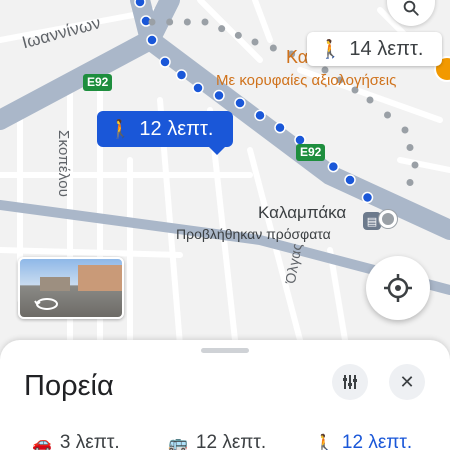 This screenshot has width=450, height=450. What do you see at coordinates (178, 442) in the screenshot?
I see `transit-icon: 🚌` at bounding box center [178, 442].